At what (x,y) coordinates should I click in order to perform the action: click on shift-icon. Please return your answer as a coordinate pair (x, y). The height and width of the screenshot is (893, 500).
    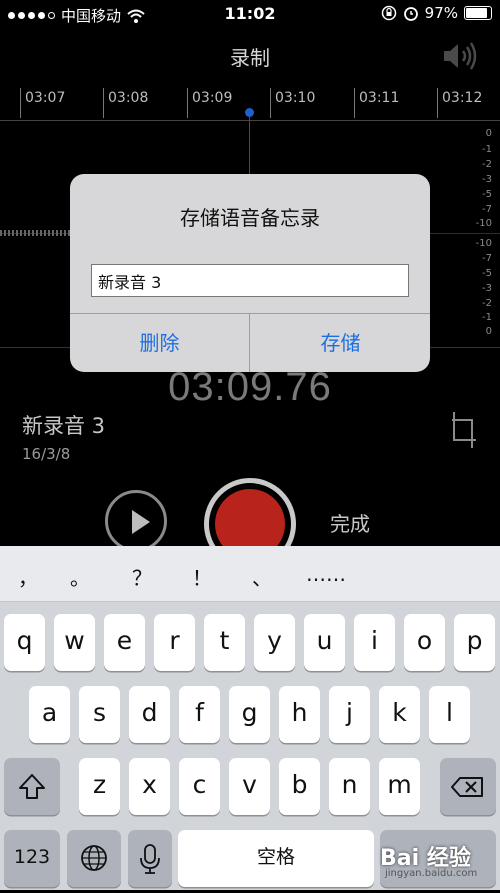
    Looking at the image, I should click on (32, 786).